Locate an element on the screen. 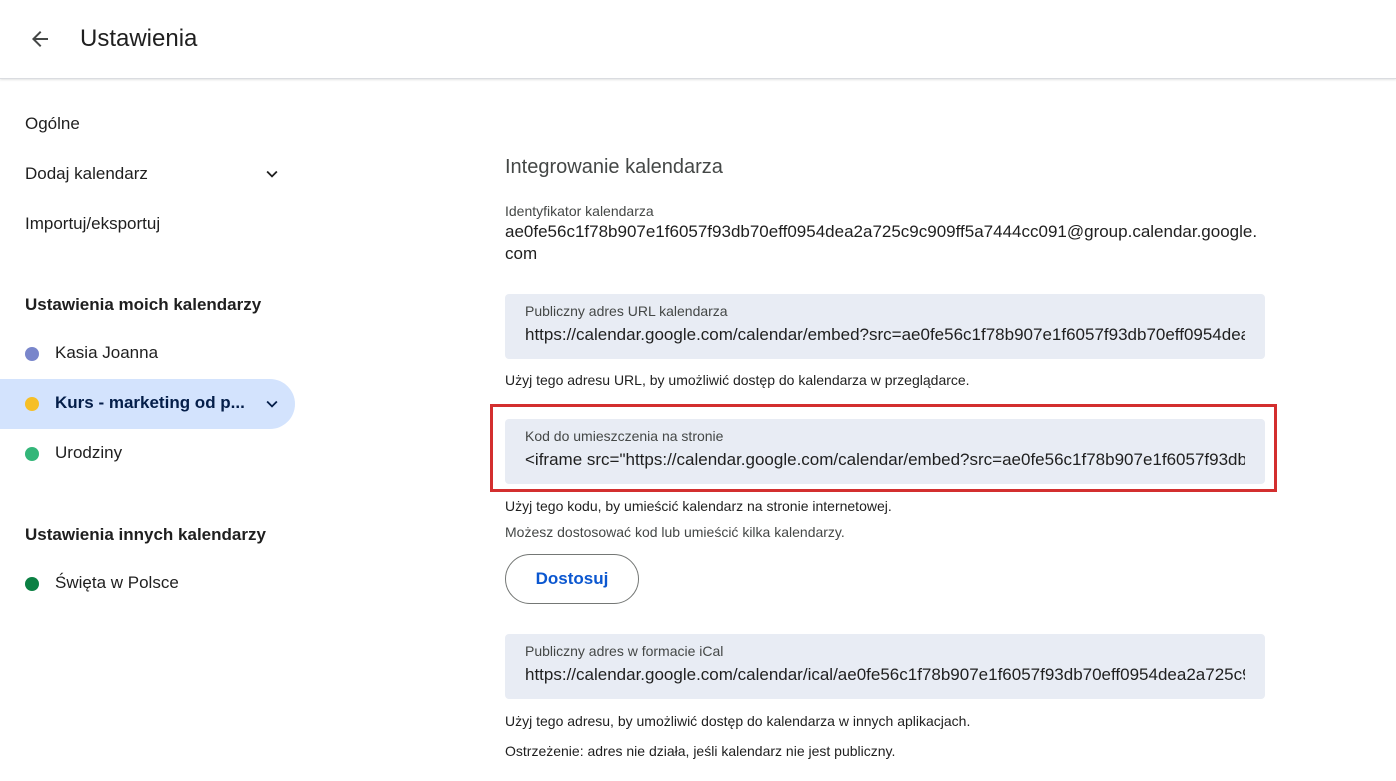 This screenshot has height=781, width=1396. sidebar-item-import-export: Importuj/eksportuj is located at coordinates (147, 224).